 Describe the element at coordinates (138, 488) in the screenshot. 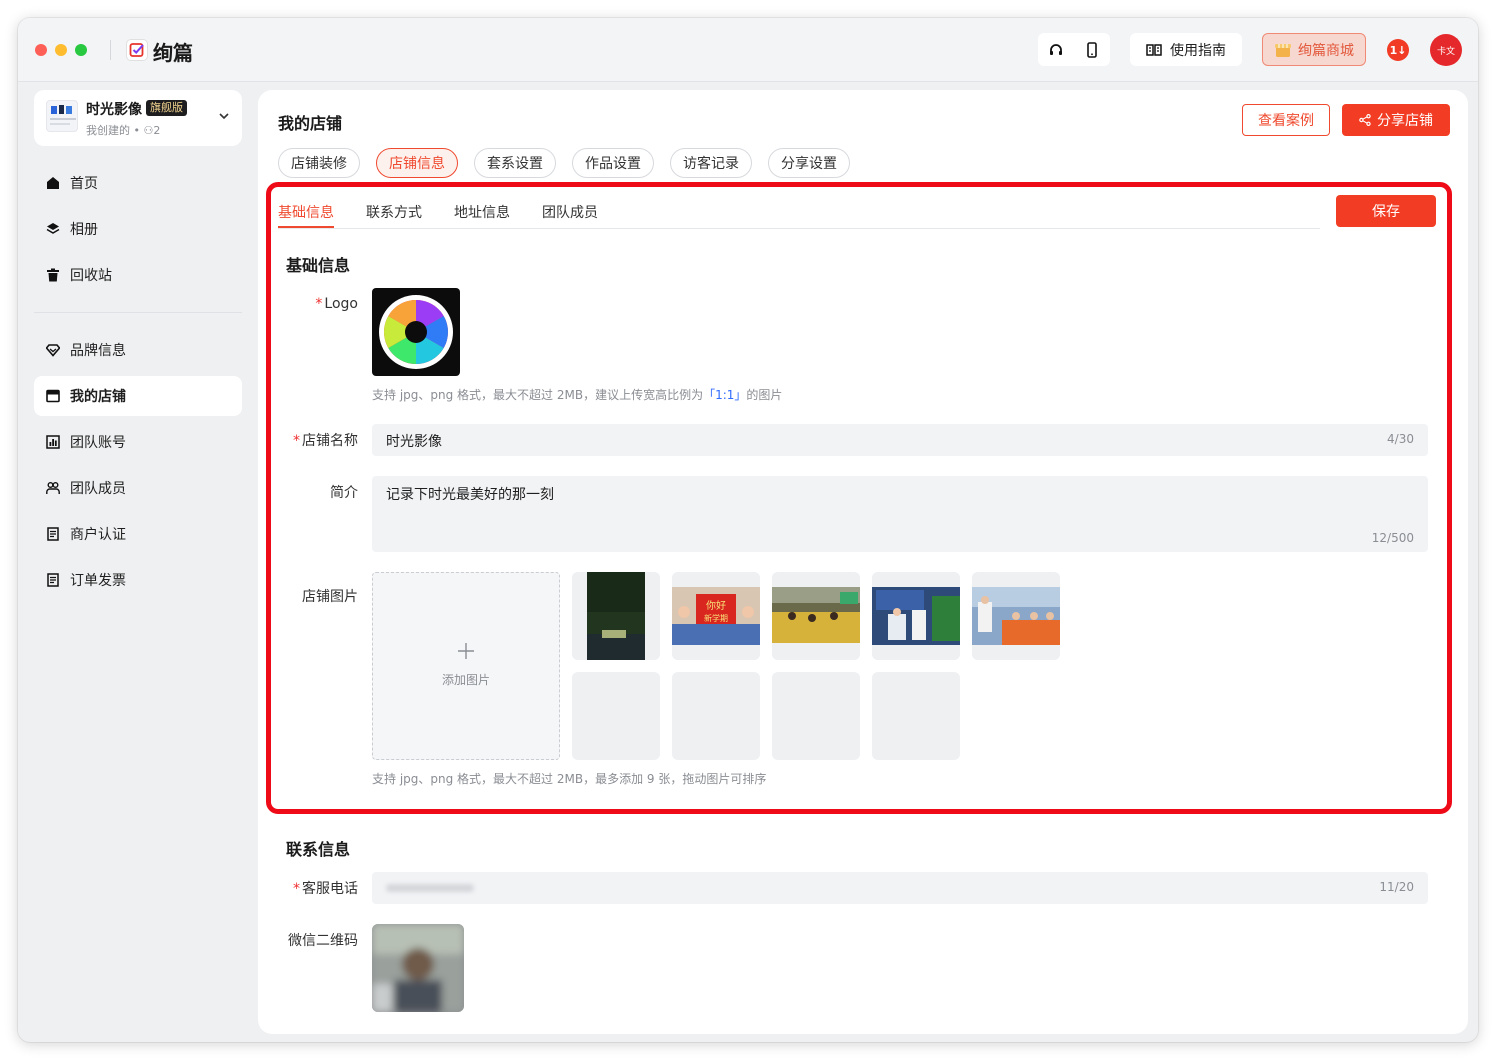

I see `sidebar-item-team-members: 团队成员` at that location.